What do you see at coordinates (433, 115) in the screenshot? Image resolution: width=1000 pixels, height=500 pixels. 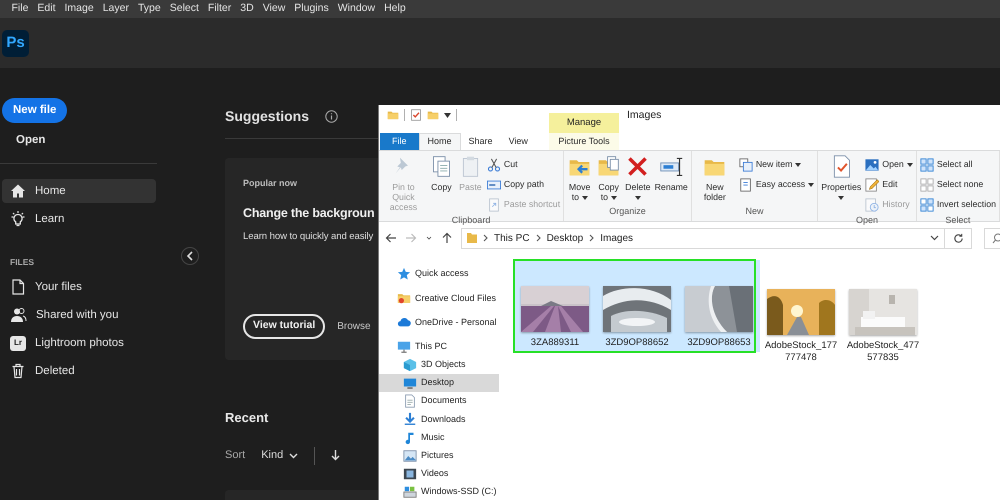 I see `folder-icon` at bounding box center [433, 115].